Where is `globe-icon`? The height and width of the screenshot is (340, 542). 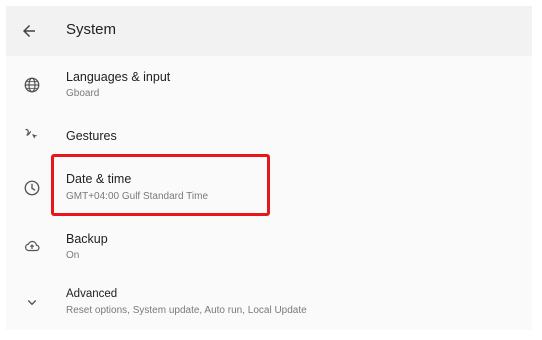
globe-icon is located at coordinates (32, 85).